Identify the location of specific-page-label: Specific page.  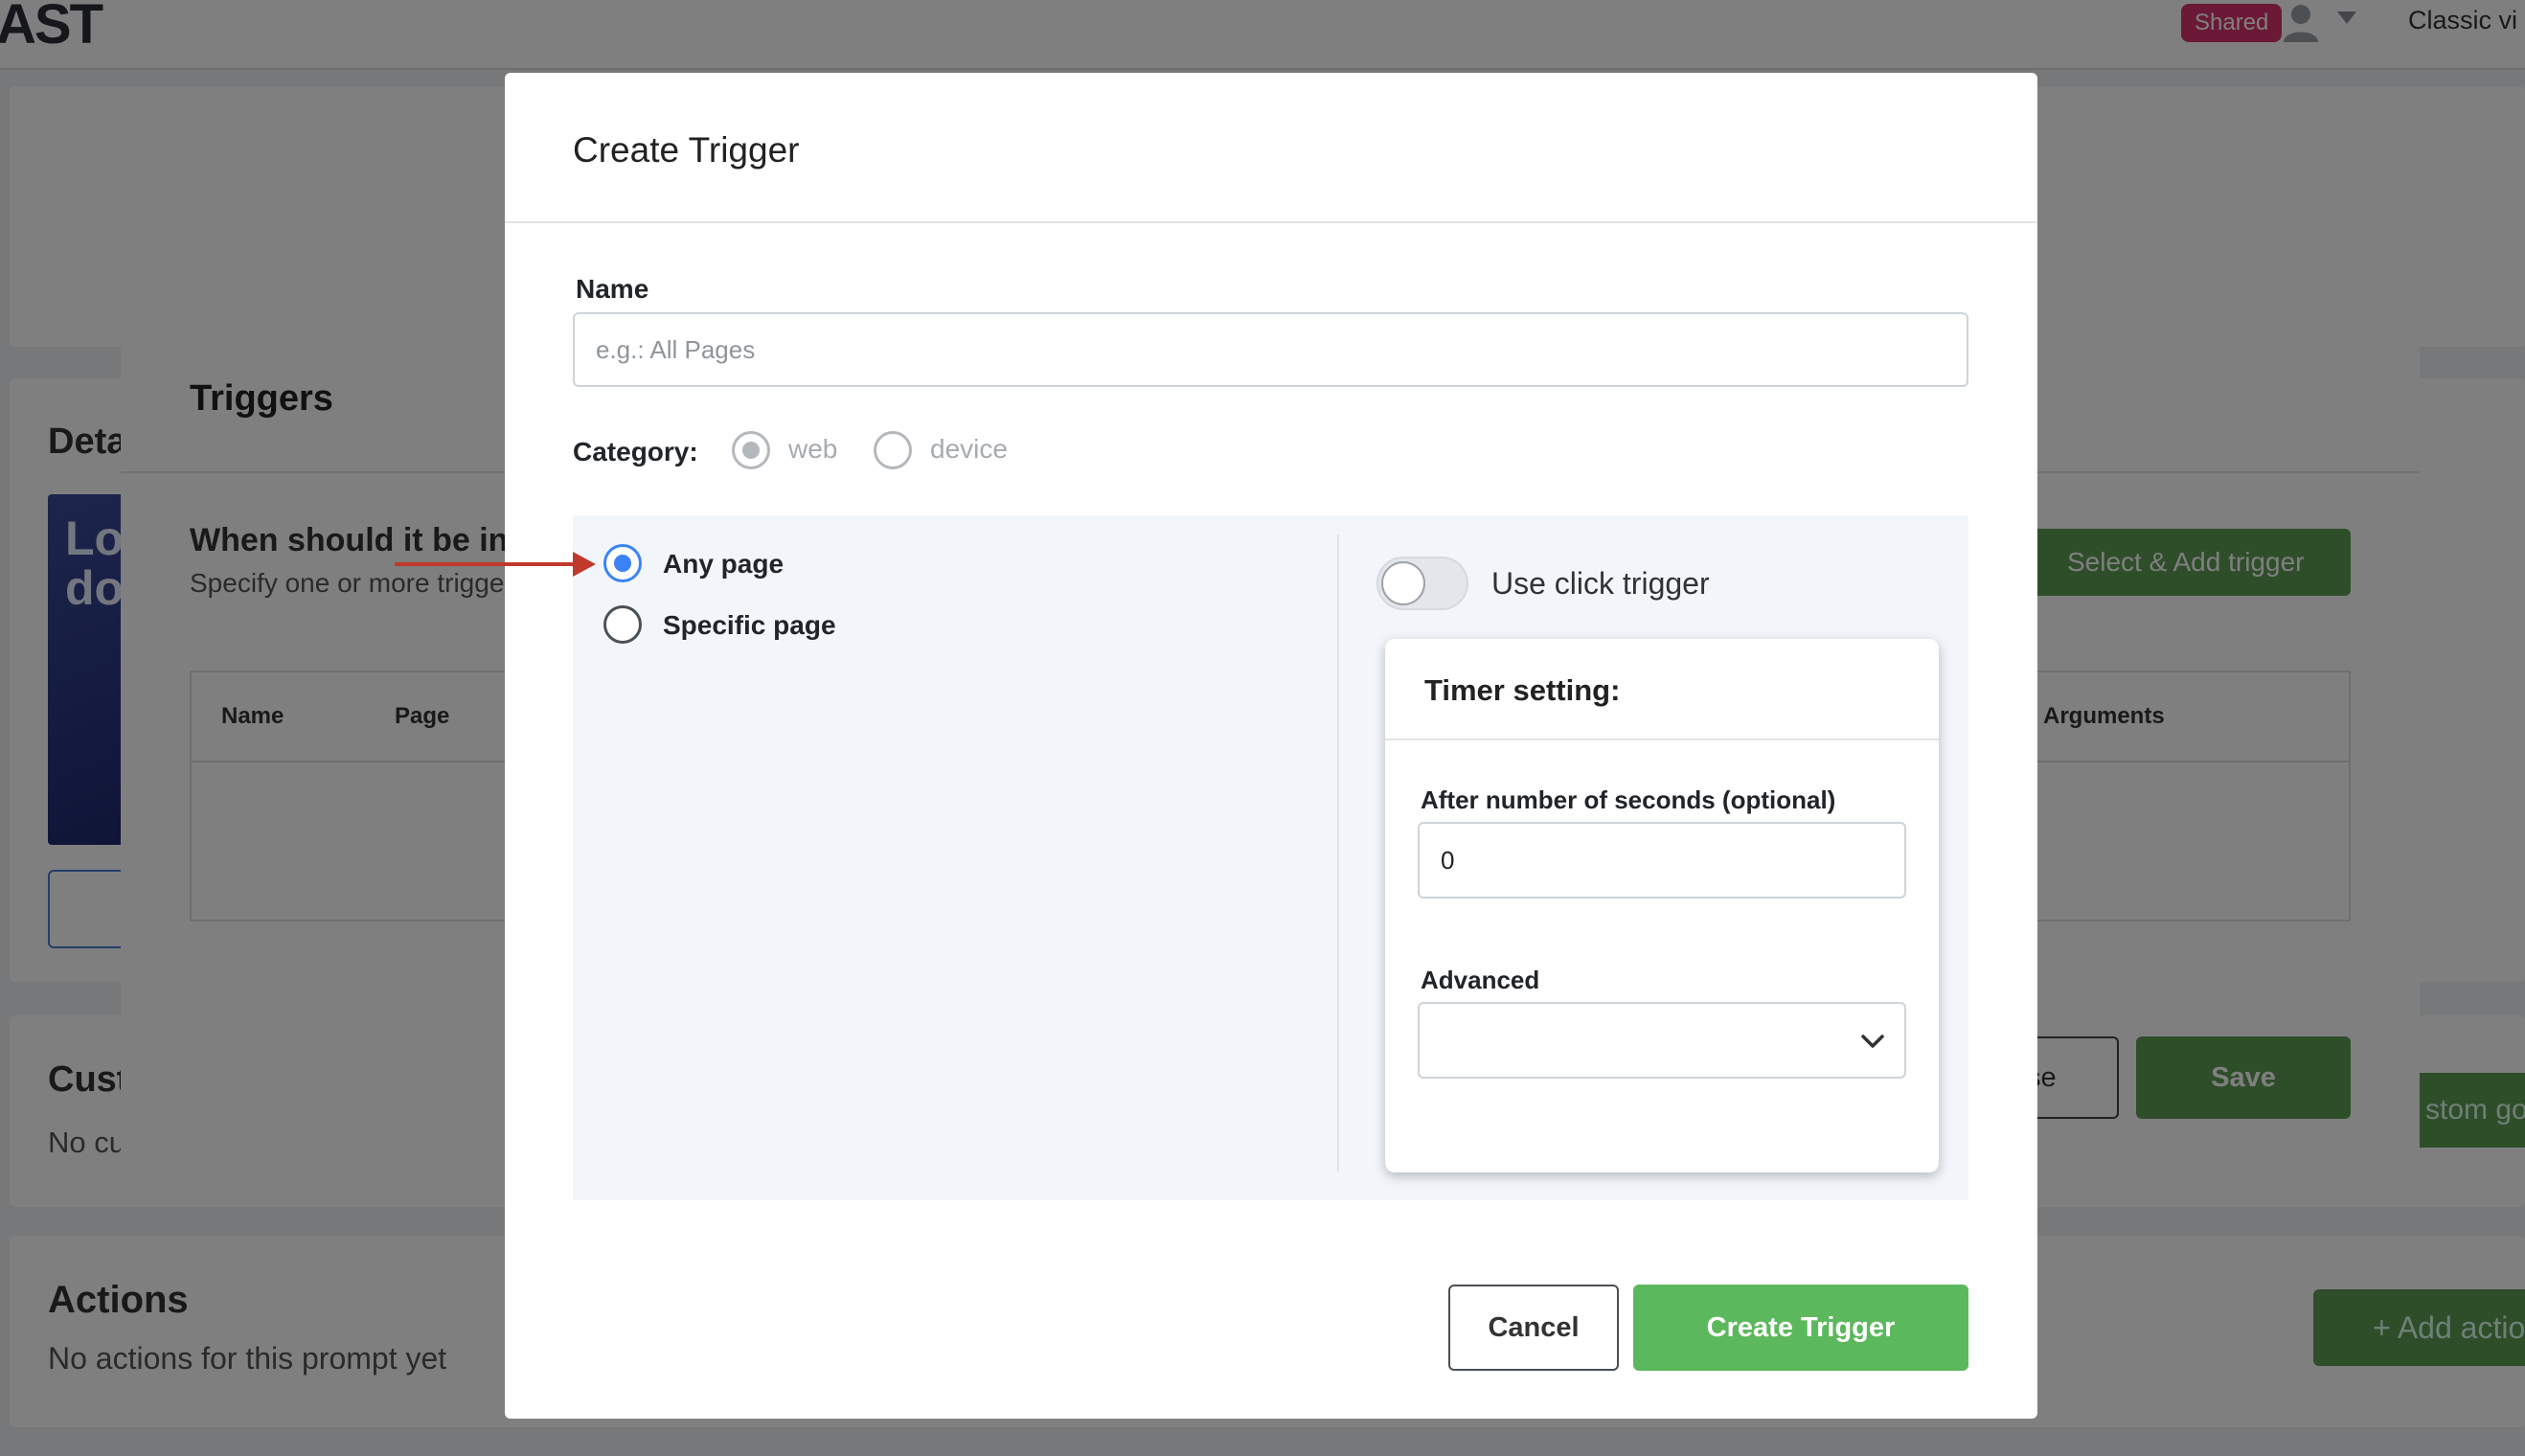
(749, 625).